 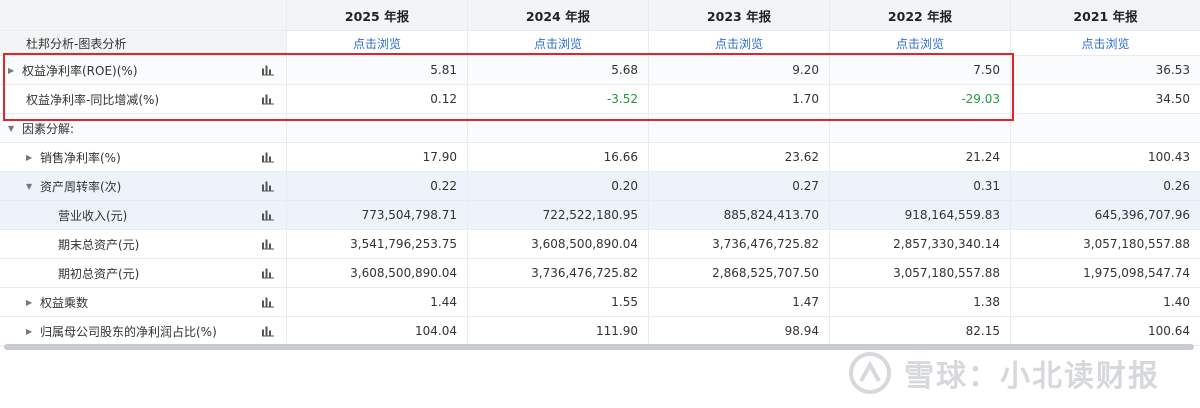 What do you see at coordinates (1169, 157) in the screenshot?
I see `value-cell: 100.43` at bounding box center [1169, 157].